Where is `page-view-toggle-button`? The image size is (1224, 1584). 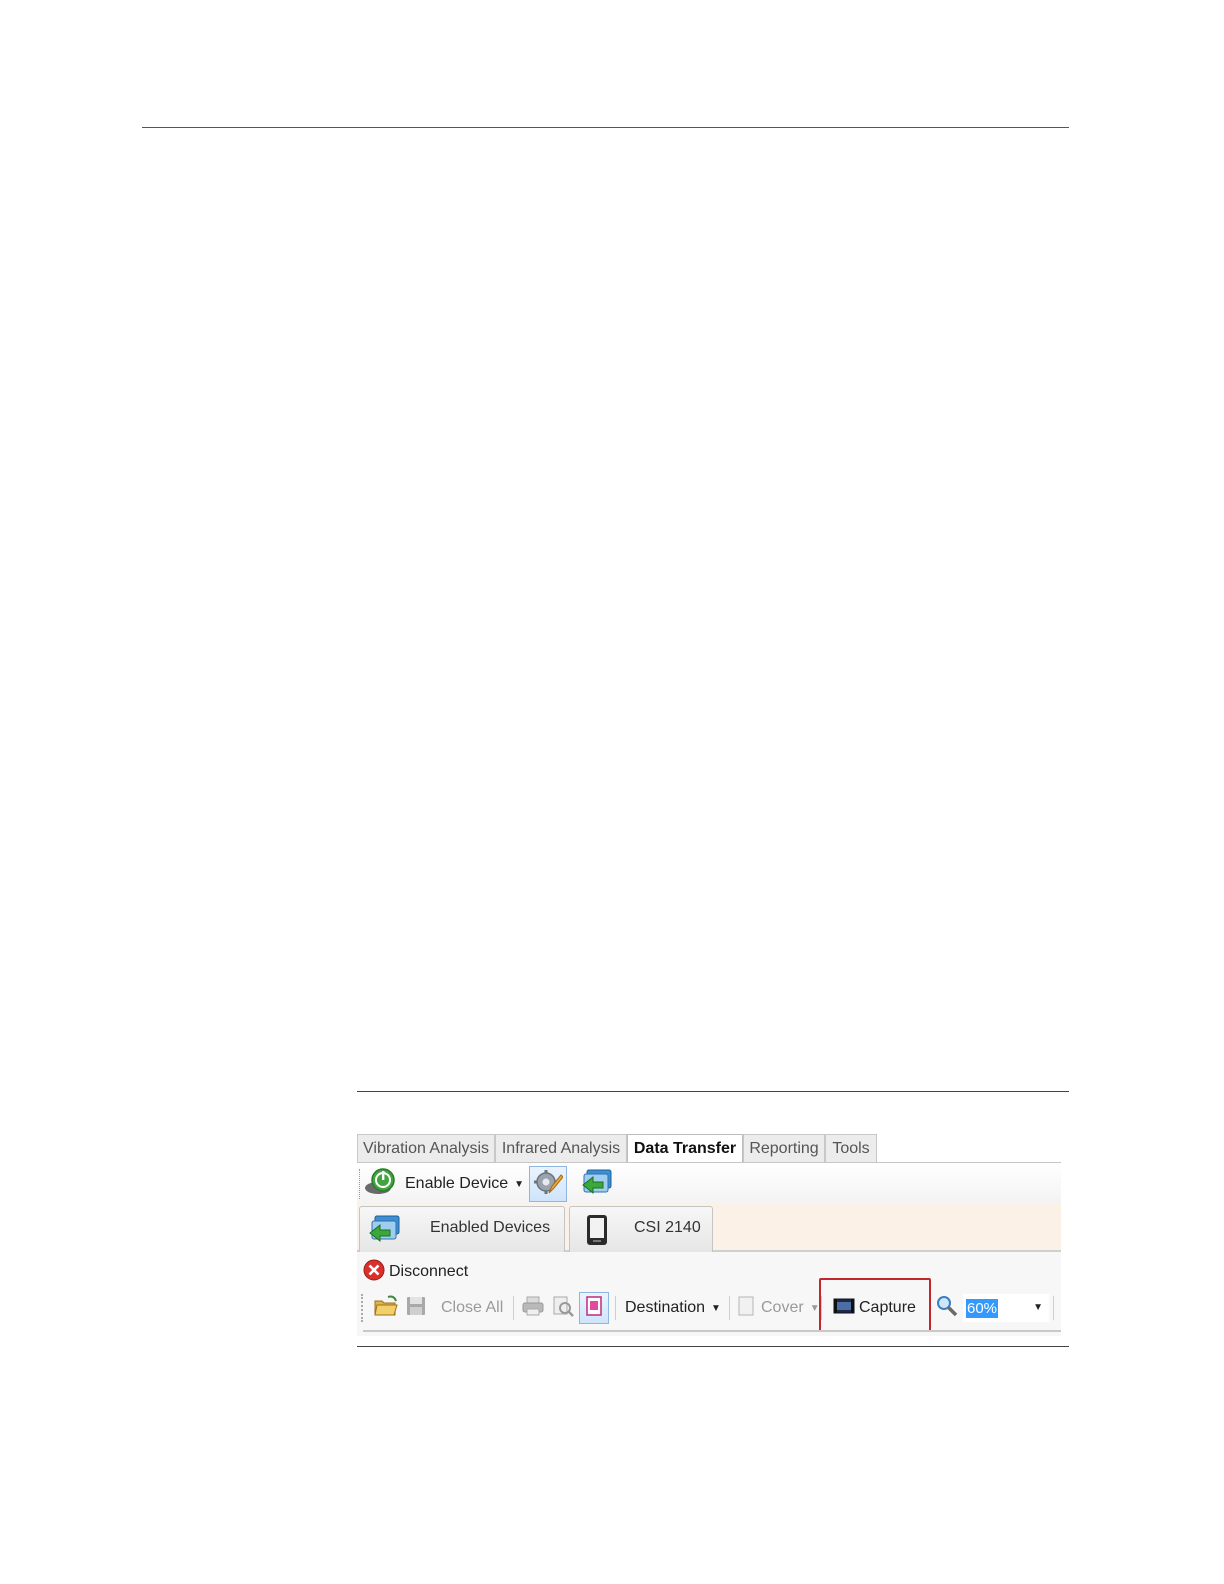
page-view-toggle-button is located at coordinates (594, 1308).